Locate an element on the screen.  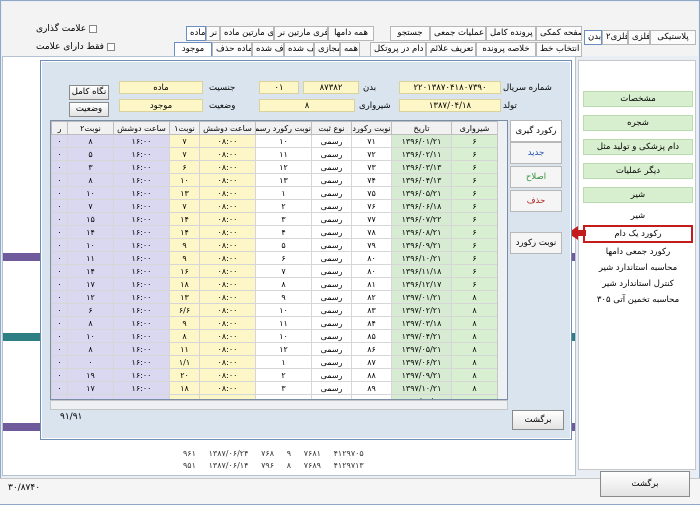
dialog-back-button: برگشت is located at coordinates (538, 420).